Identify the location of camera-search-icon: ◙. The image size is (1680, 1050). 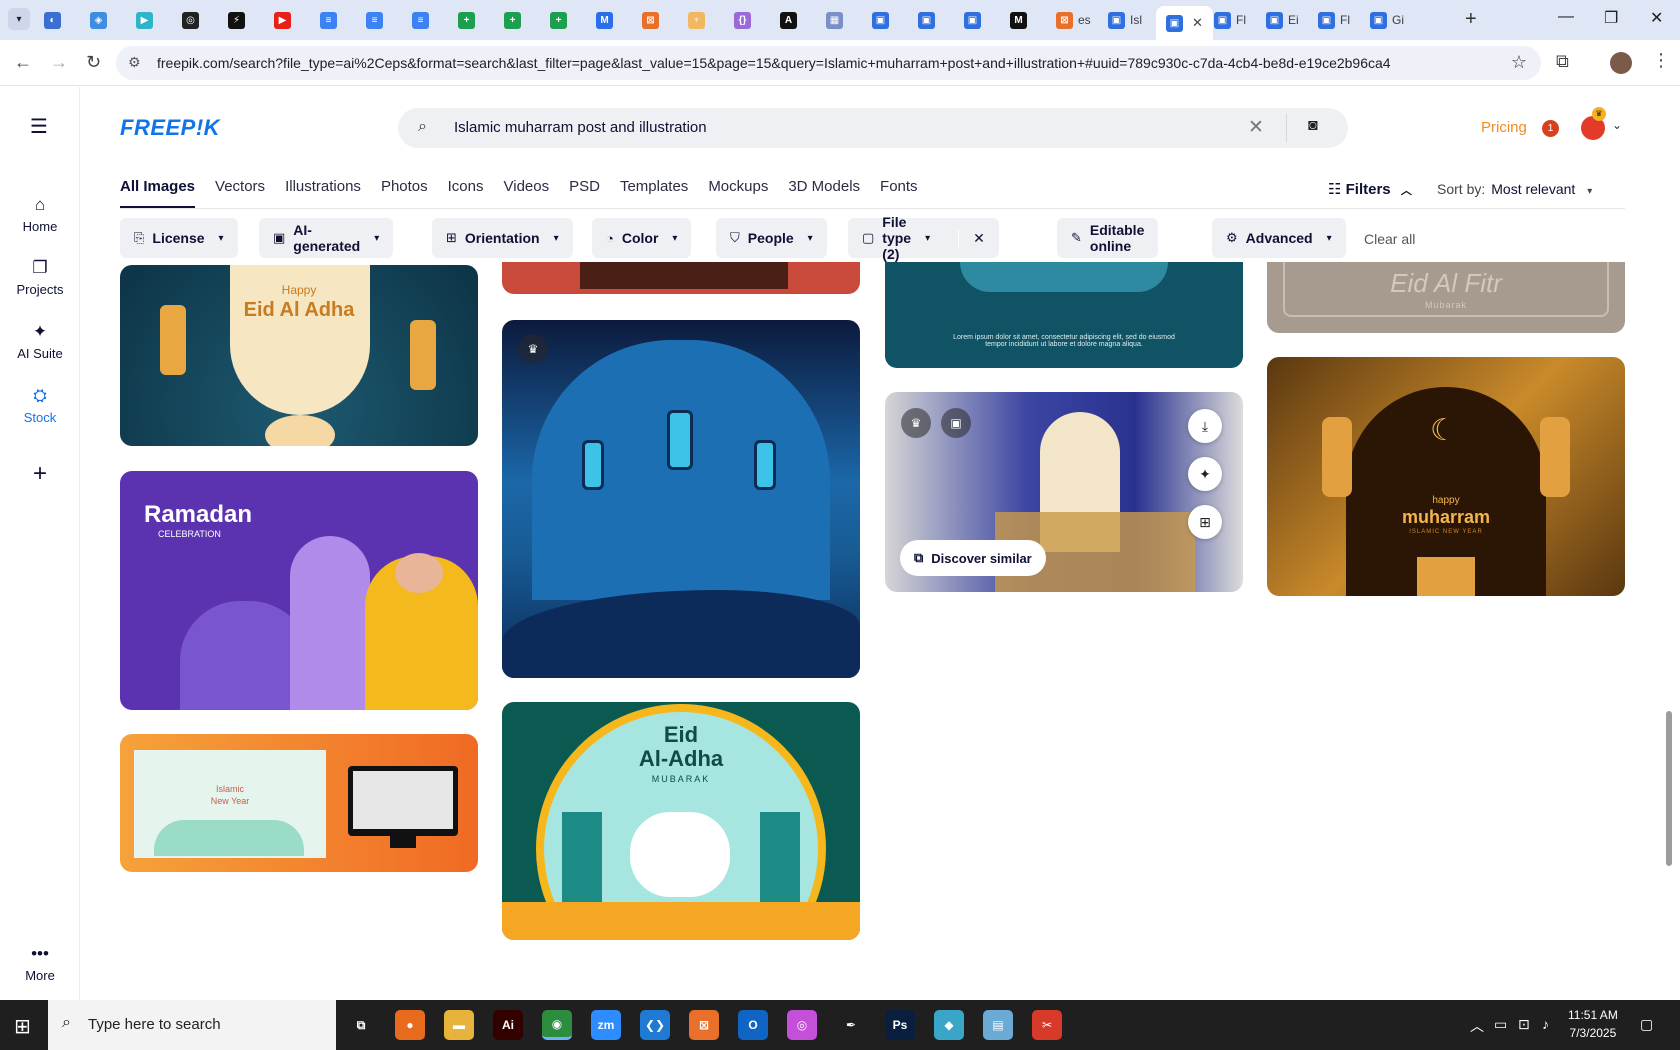
(1313, 126).